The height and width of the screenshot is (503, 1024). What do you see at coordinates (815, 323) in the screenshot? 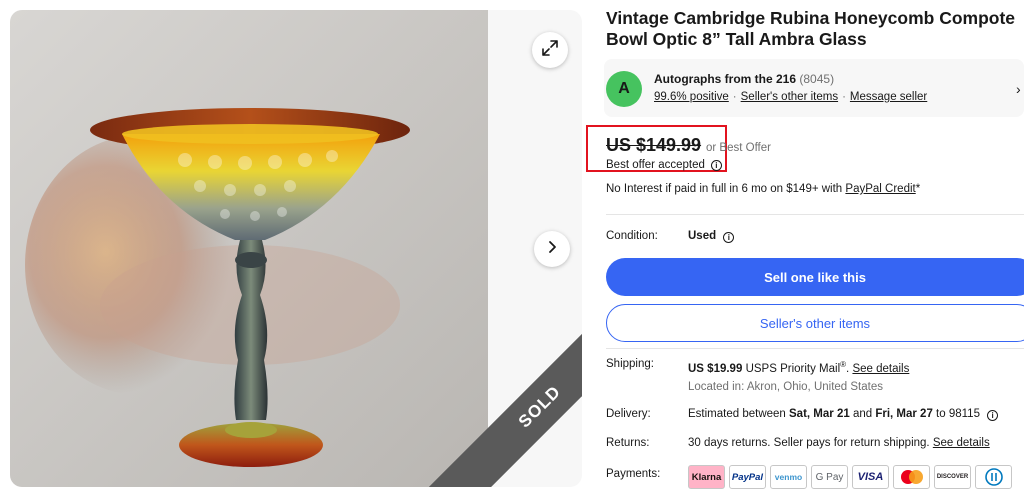
I see `sellers-other-items-button: Seller's other items` at bounding box center [815, 323].